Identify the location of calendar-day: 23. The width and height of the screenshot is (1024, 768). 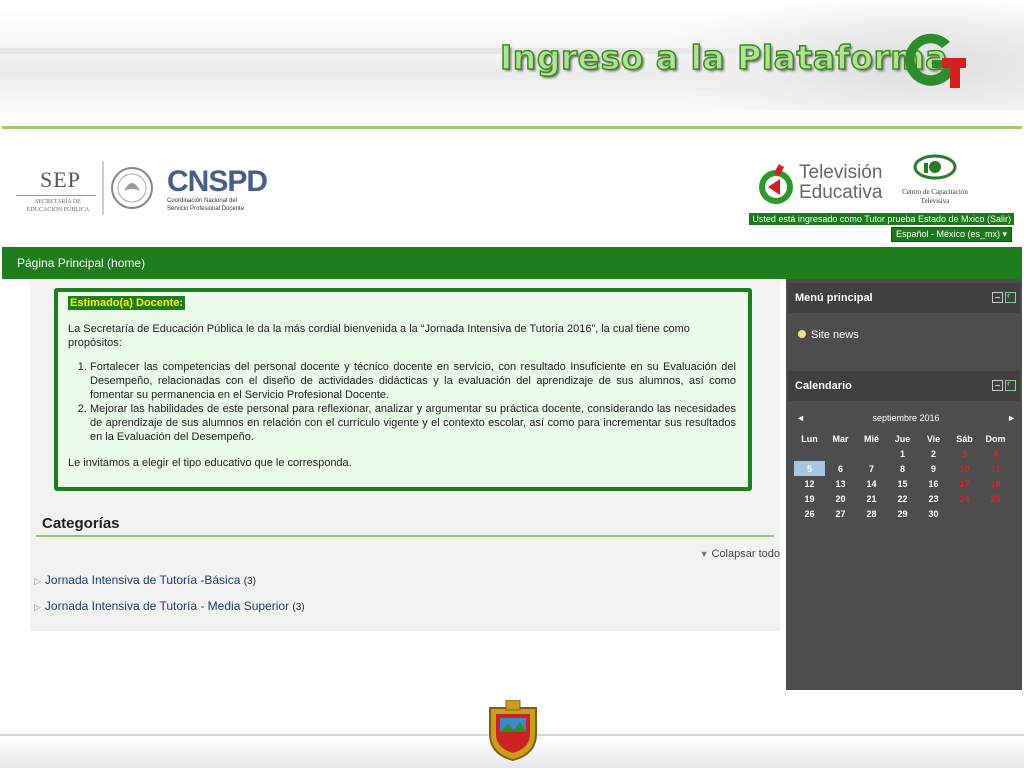
(933, 498).